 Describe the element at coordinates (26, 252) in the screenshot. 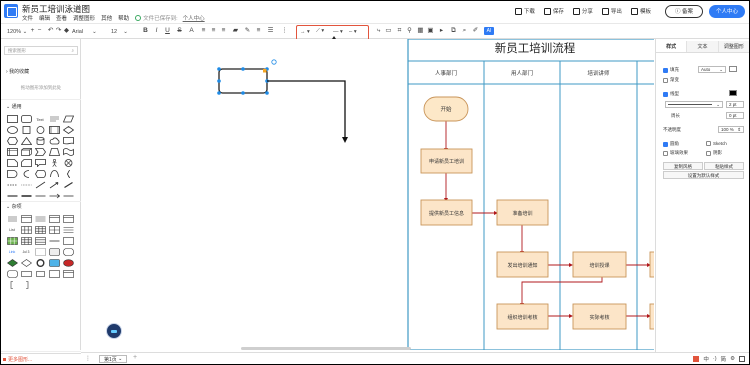

I see `shape-timestamp: Jul 3` at that location.